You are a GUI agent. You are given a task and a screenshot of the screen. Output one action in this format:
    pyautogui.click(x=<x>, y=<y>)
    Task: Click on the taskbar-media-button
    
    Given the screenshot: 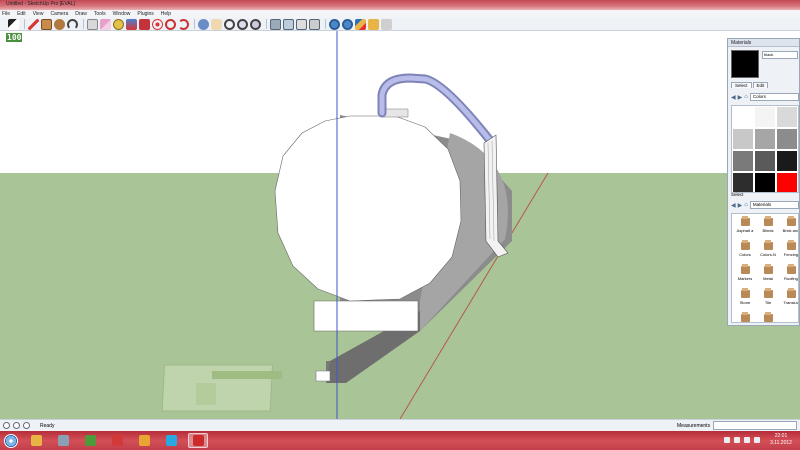 What is the action you would take?
    pyautogui.click(x=63, y=440)
    